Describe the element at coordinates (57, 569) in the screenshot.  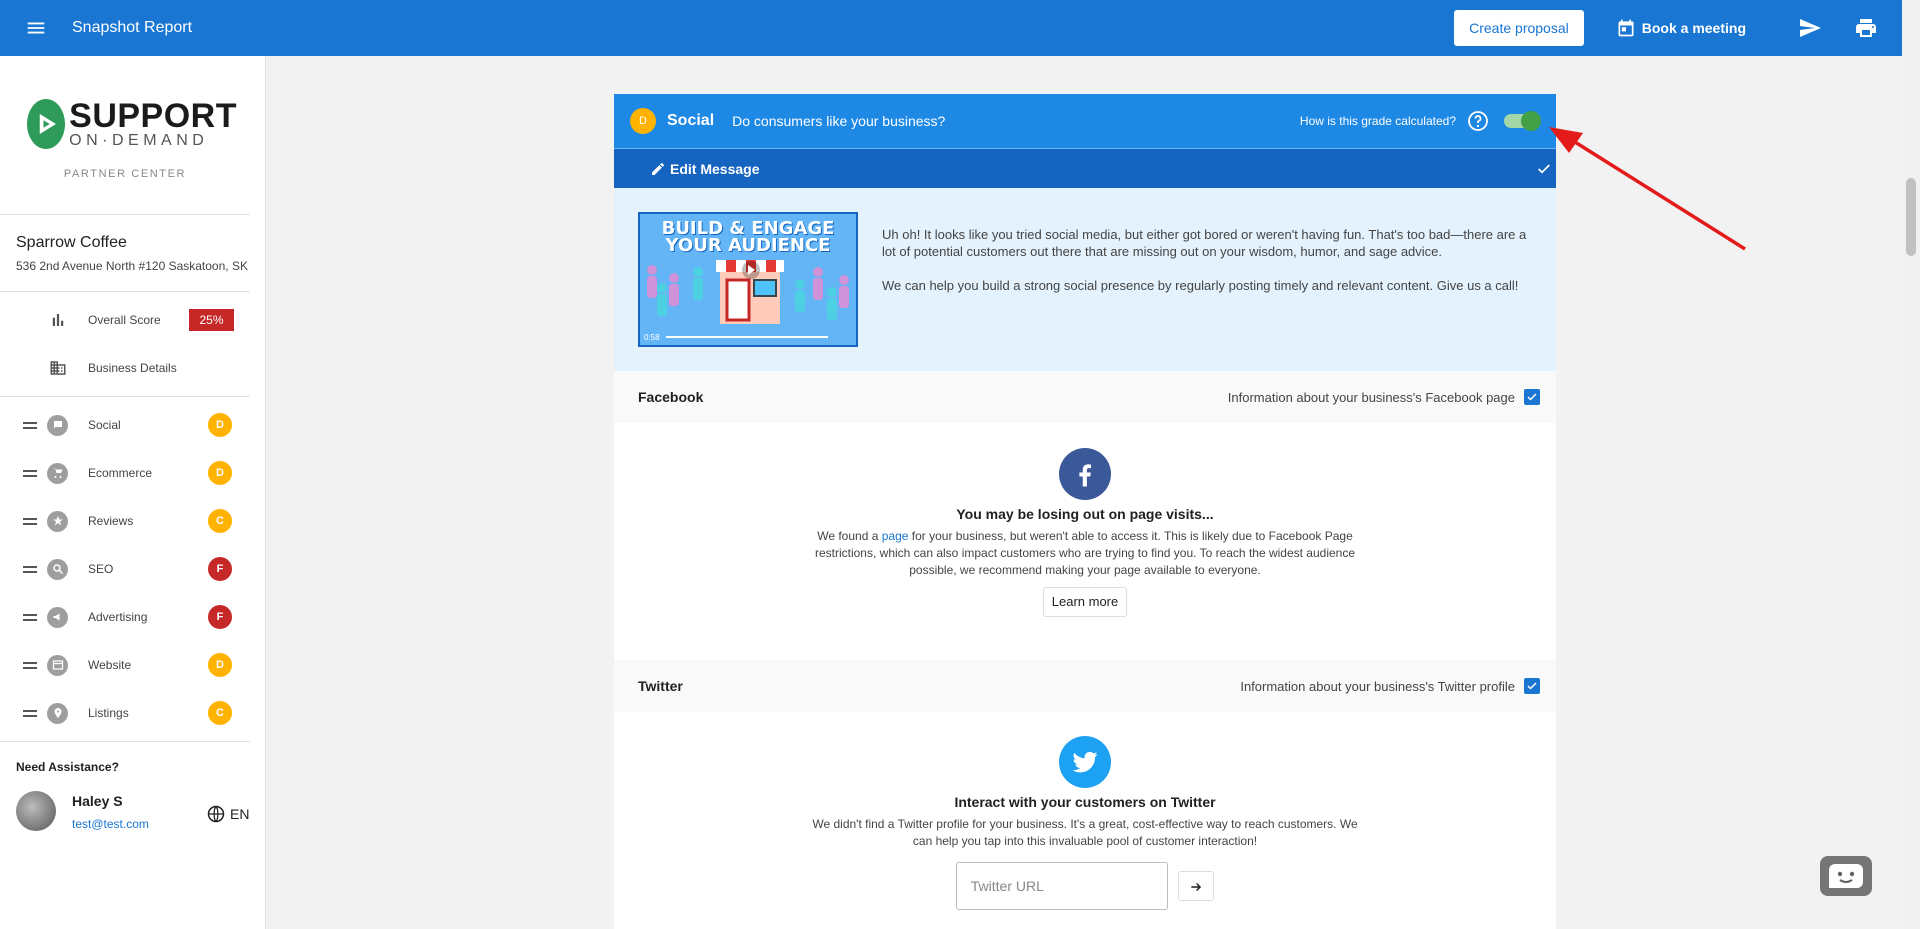
I see `search-icon` at that location.